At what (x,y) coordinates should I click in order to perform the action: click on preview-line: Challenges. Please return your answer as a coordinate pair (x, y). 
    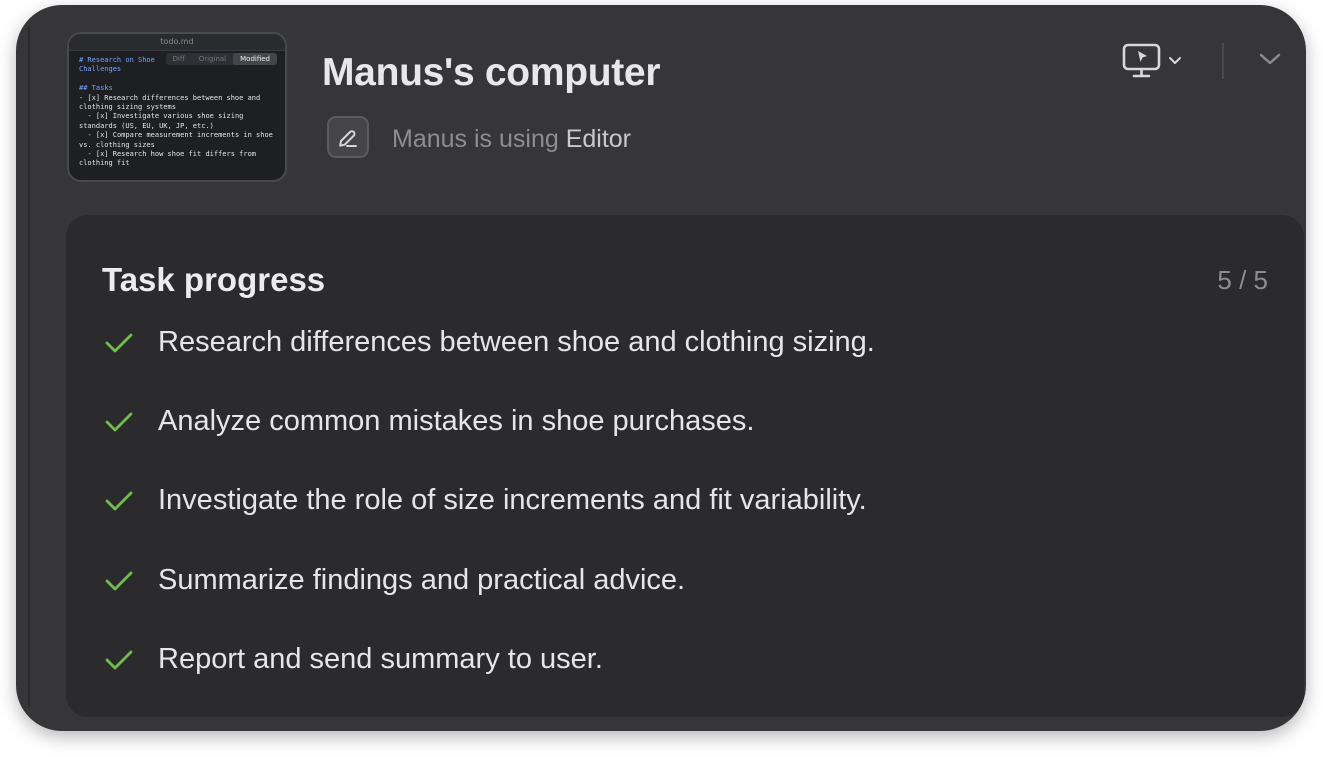
    Looking at the image, I should click on (100, 69).